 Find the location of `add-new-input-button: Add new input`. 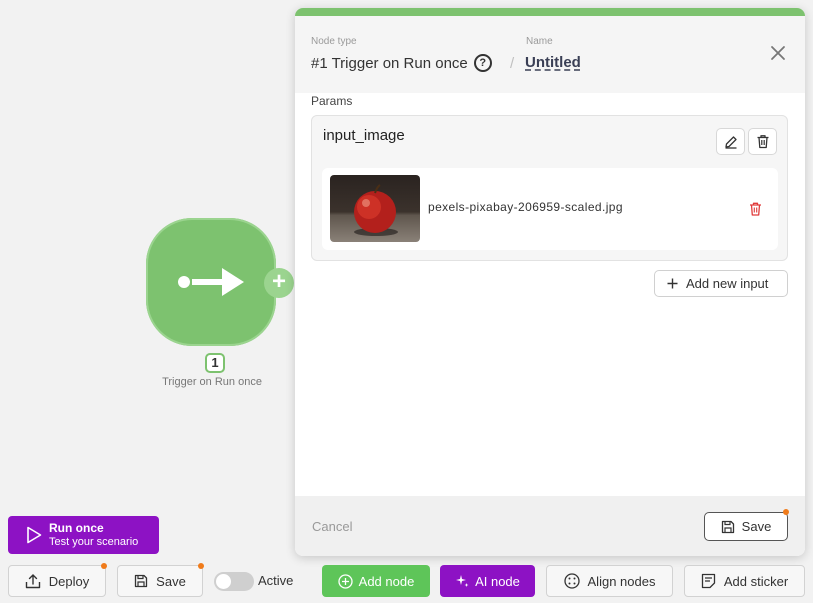

add-new-input-button: Add new input is located at coordinates (721, 283).